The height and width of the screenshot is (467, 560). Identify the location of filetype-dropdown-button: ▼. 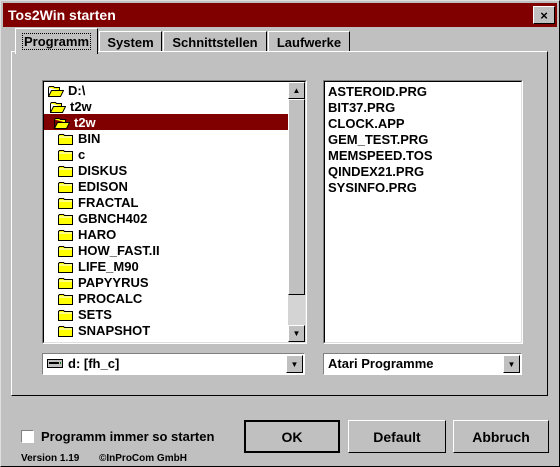
(511, 364).